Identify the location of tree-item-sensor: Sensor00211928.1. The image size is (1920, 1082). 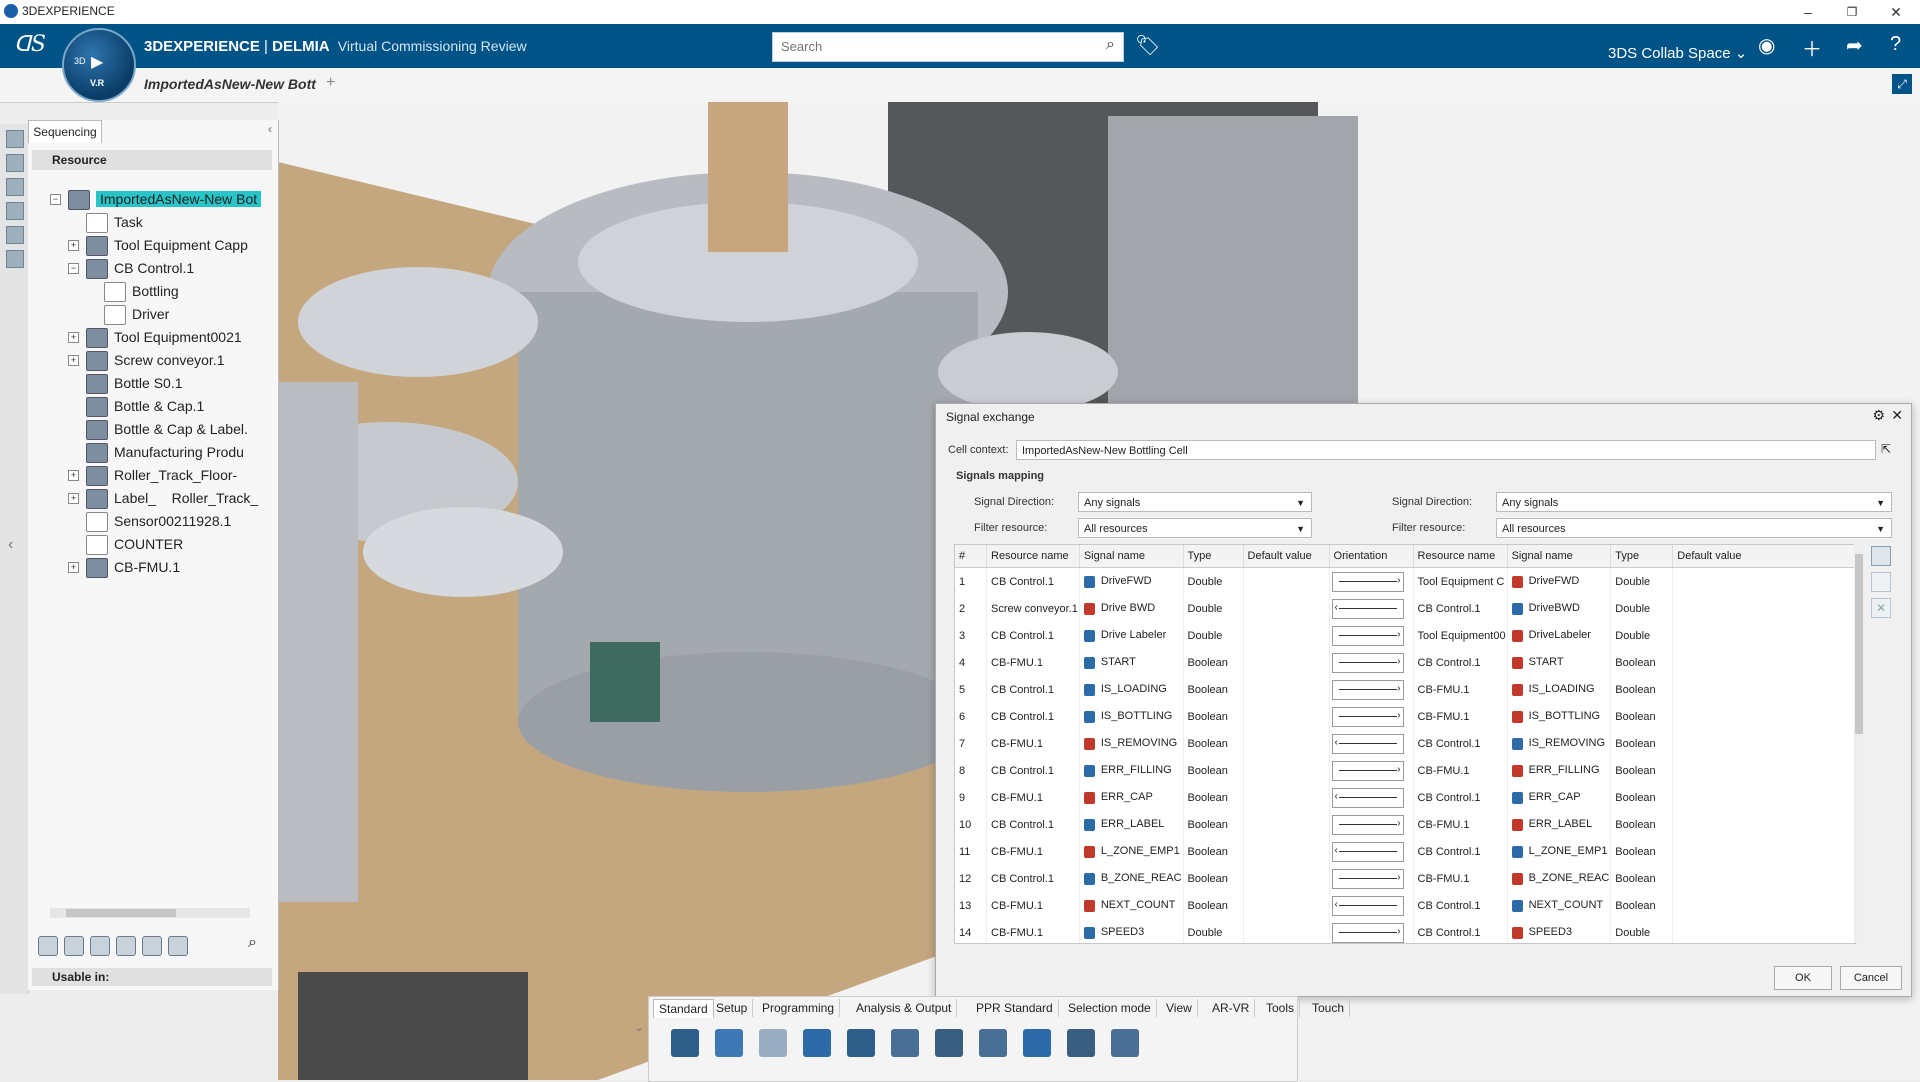
(158, 521).